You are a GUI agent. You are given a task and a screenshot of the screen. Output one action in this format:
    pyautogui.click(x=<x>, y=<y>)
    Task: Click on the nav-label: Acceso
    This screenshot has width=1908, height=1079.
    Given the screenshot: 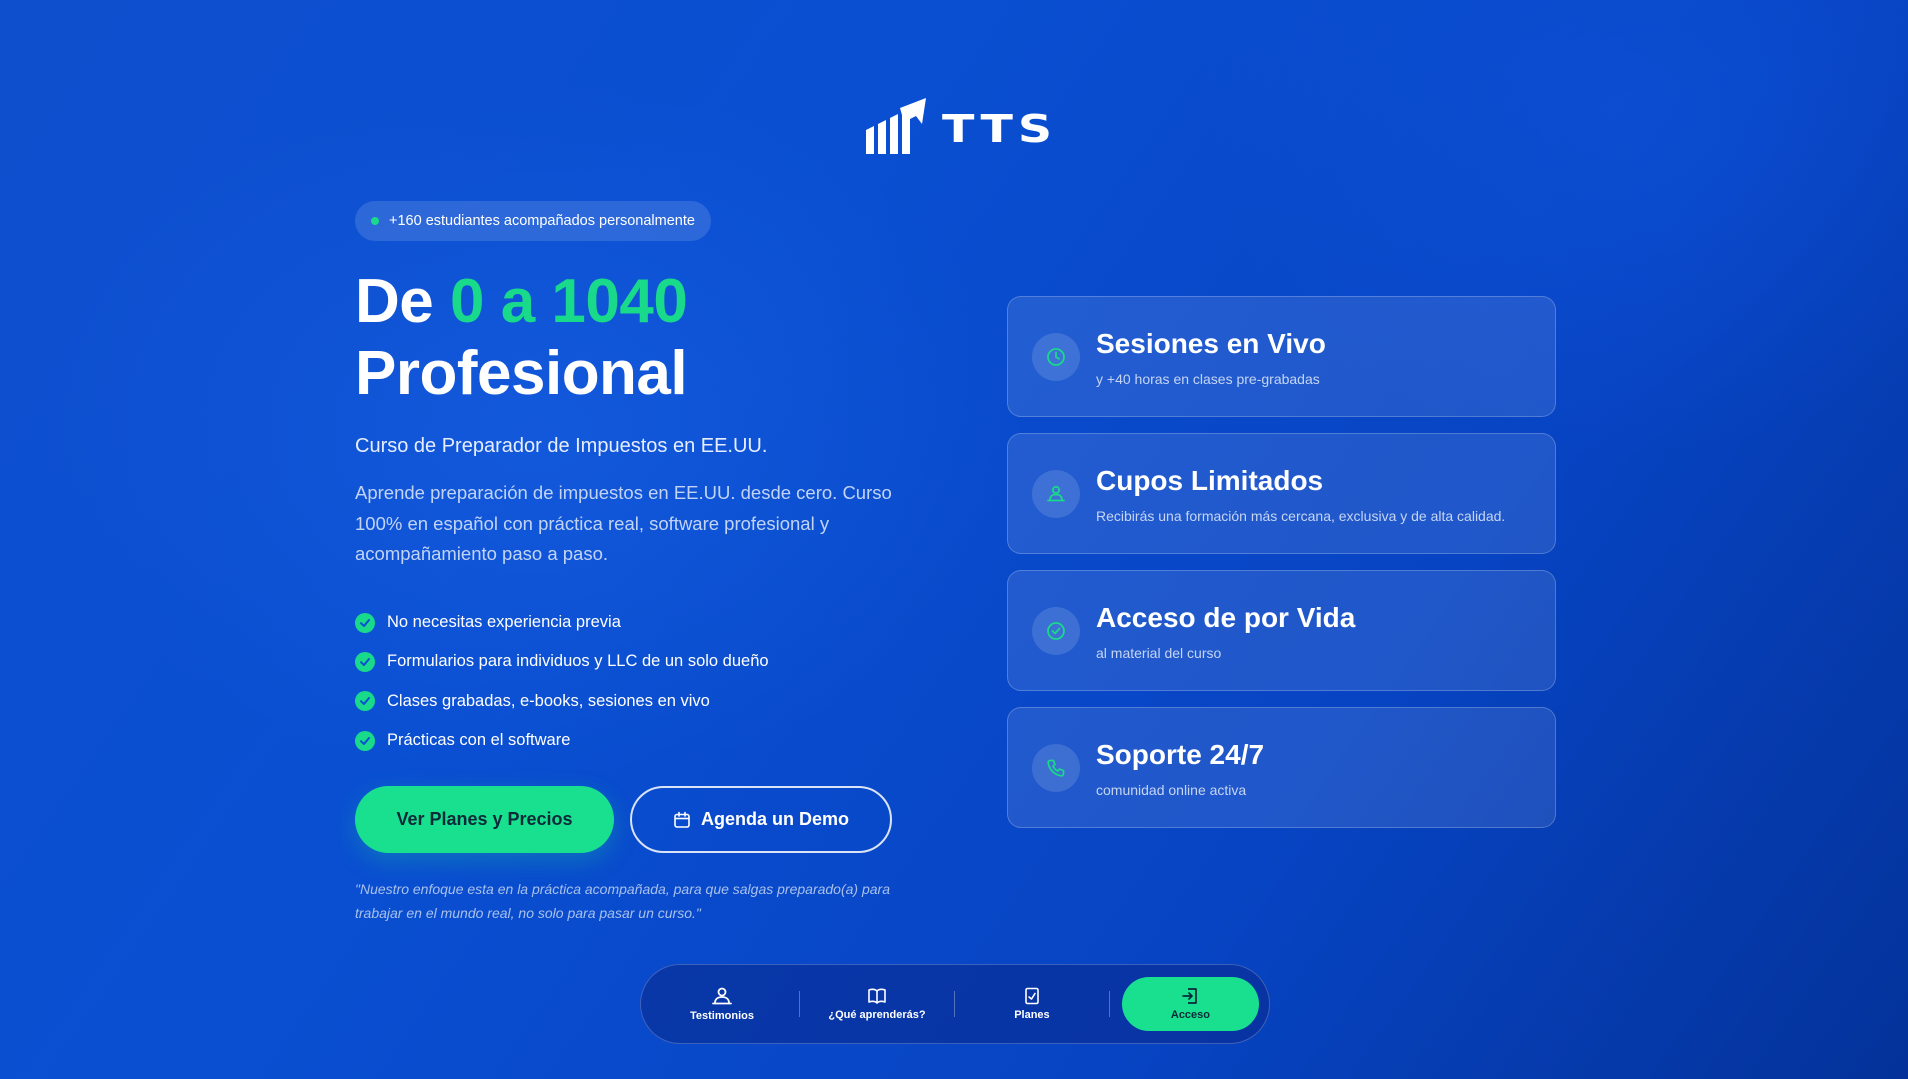 What is the action you would take?
    pyautogui.click(x=1190, y=1015)
    